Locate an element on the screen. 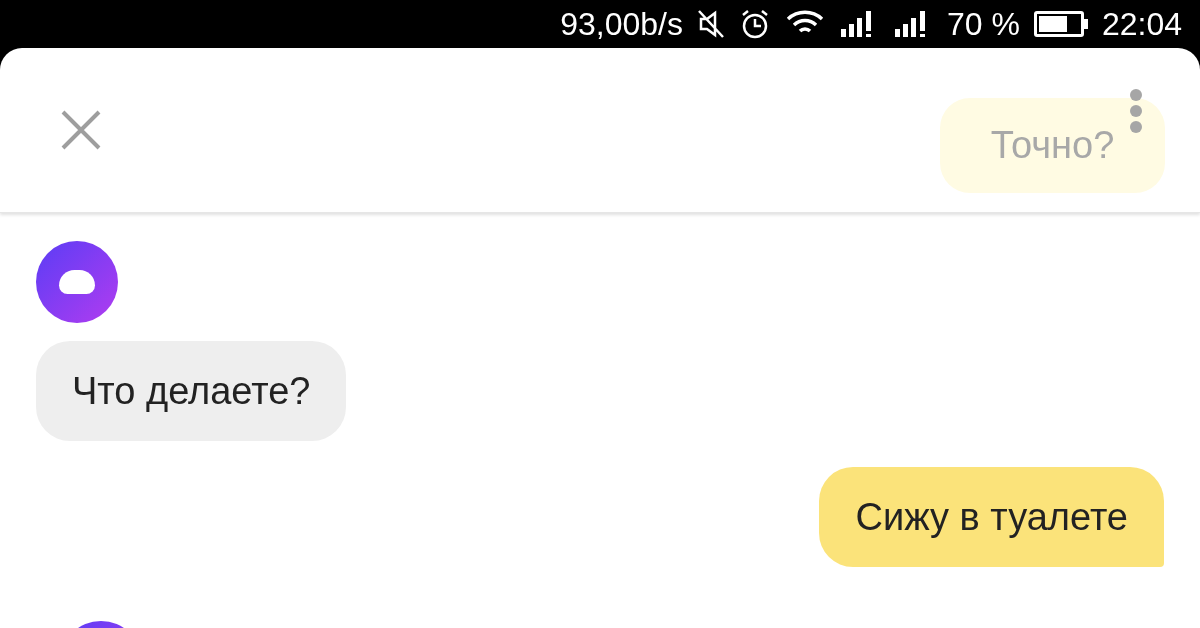  battery-percentage: 70 % is located at coordinates (983, 24).